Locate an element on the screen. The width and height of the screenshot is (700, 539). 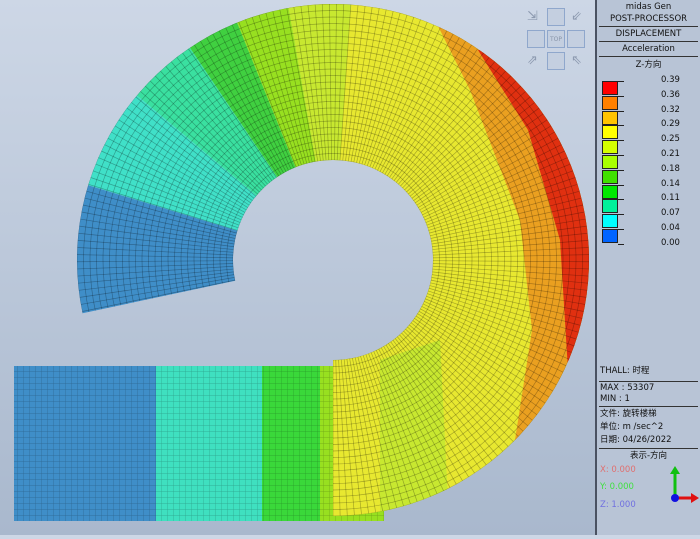
arrow-se-icon: ⇲ is located at coordinates (532, 16).